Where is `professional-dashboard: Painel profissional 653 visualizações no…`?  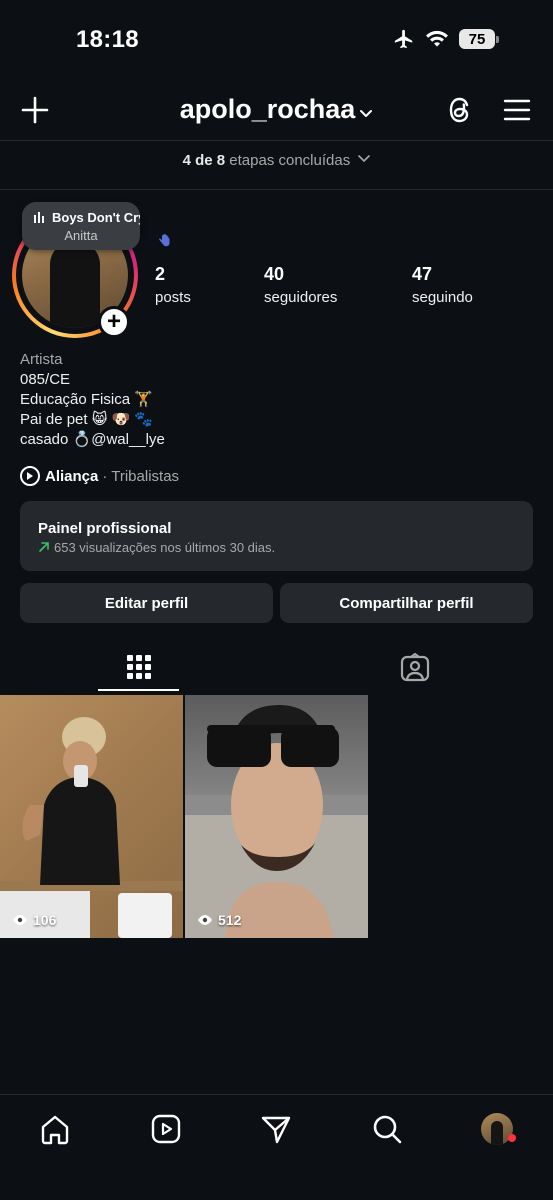
professional-dashboard: Painel profissional 653 visualizações no… is located at coordinates (276, 536).